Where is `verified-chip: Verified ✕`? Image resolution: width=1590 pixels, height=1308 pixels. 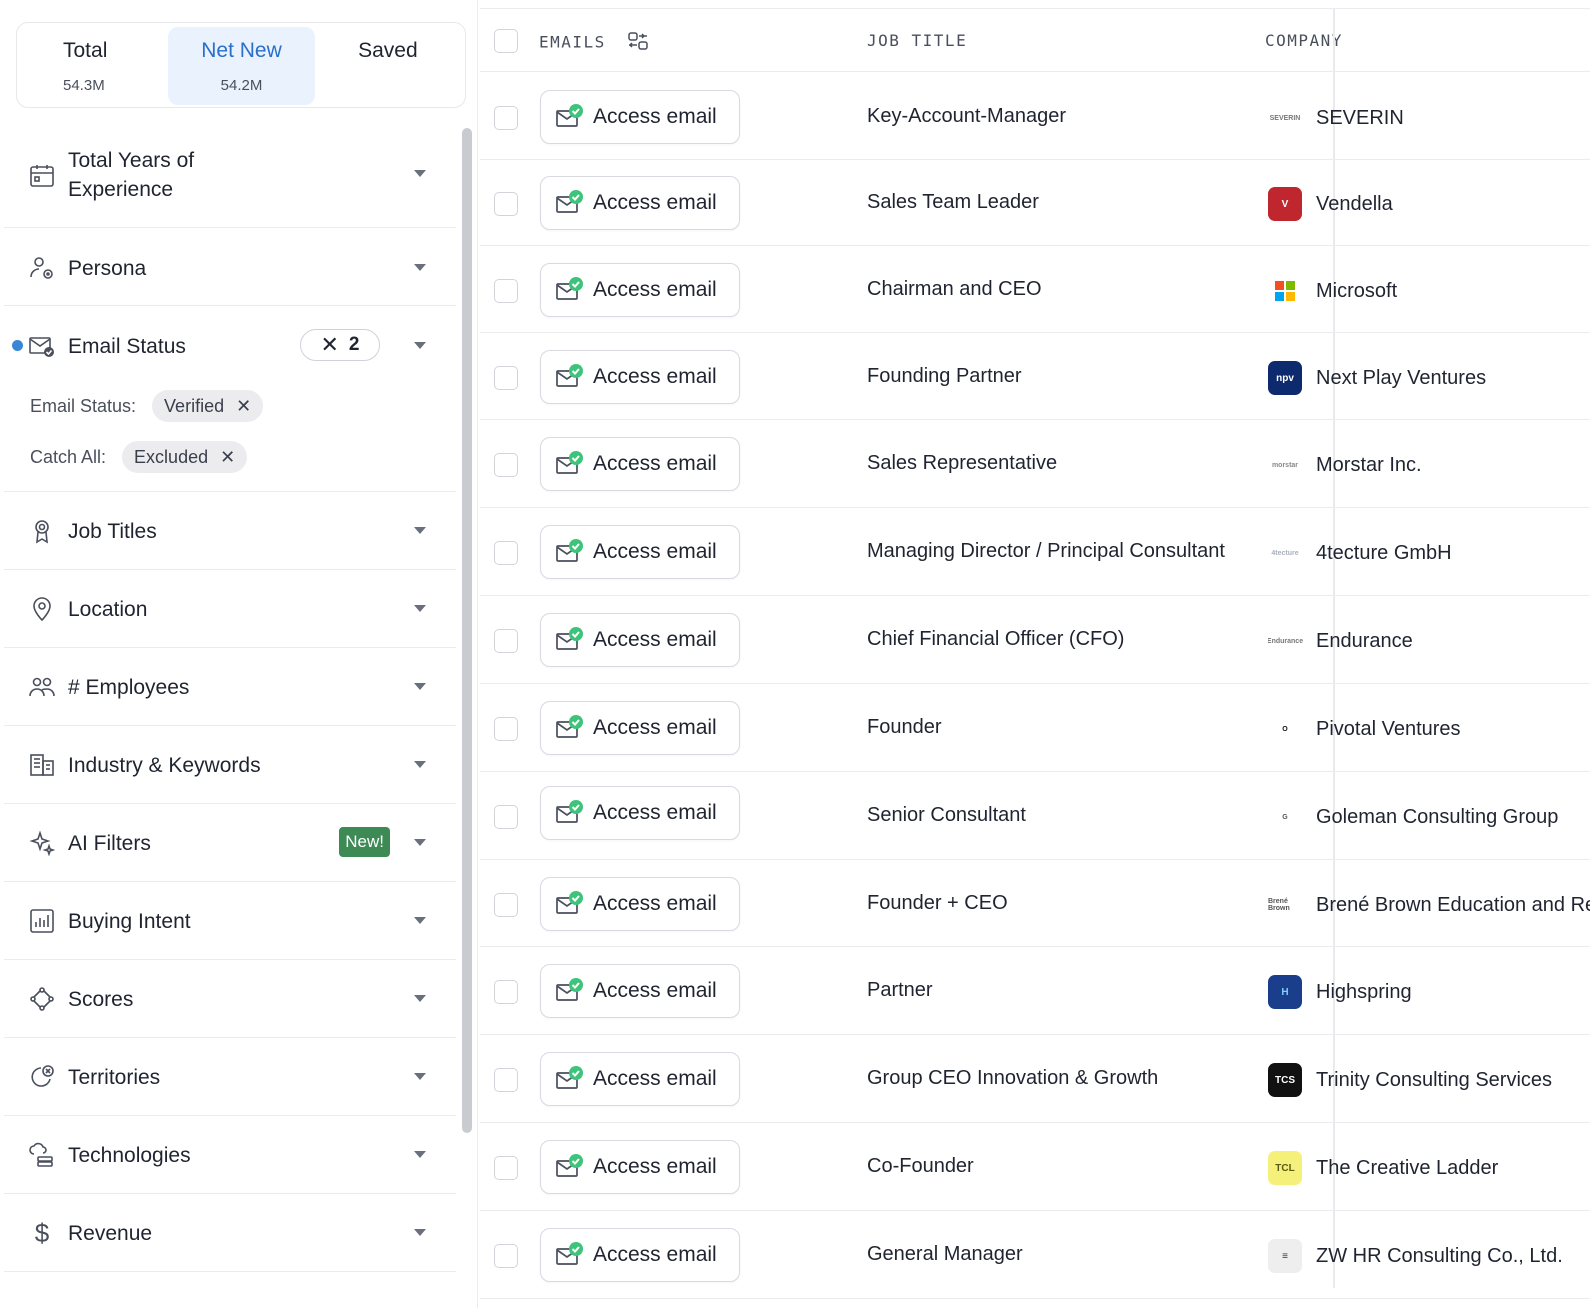
verified-chip: Verified ✕ is located at coordinates (208, 406).